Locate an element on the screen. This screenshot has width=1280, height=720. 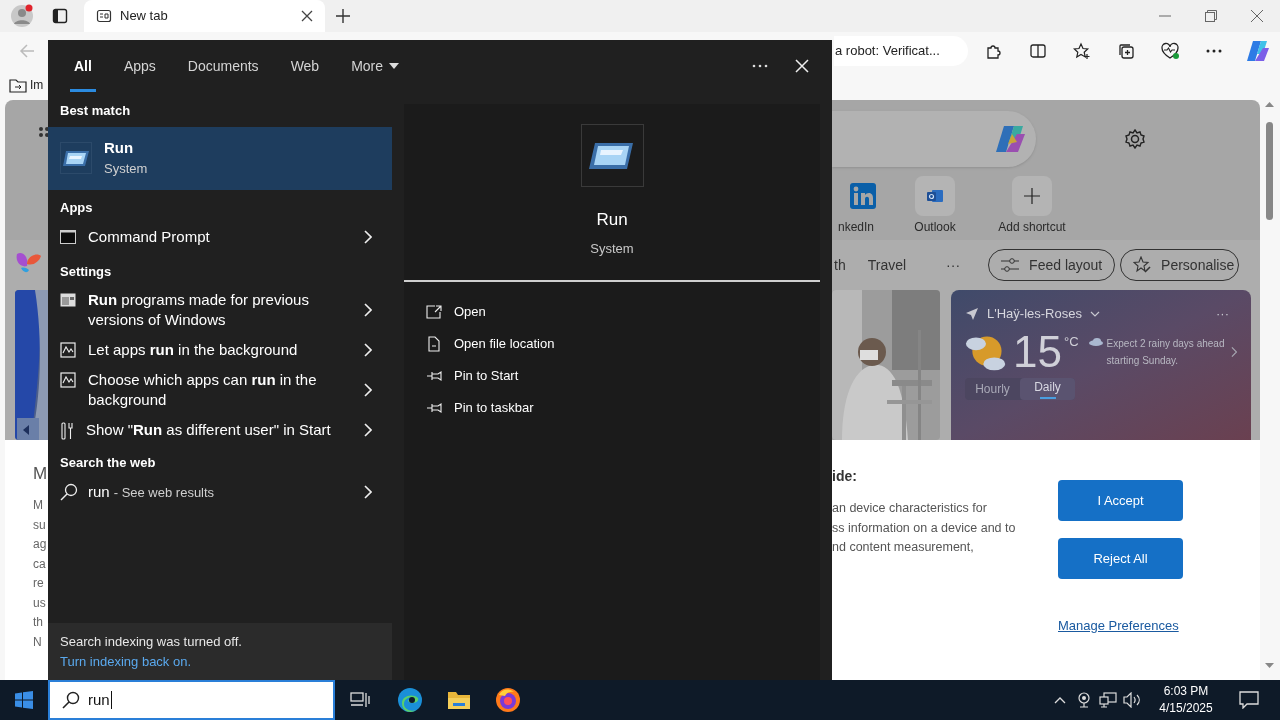
star-pen-icon is located at coordinates (1142, 265).